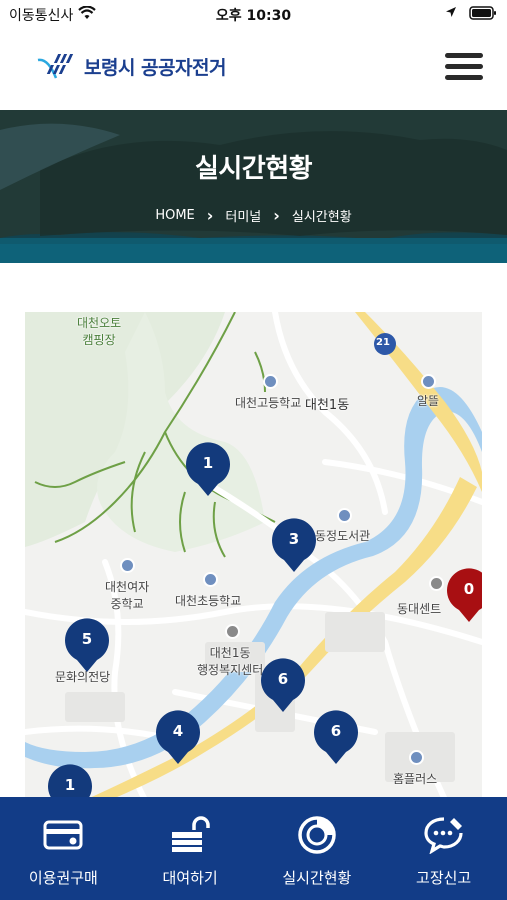  I want to click on realtime-icon, so click(317, 835).